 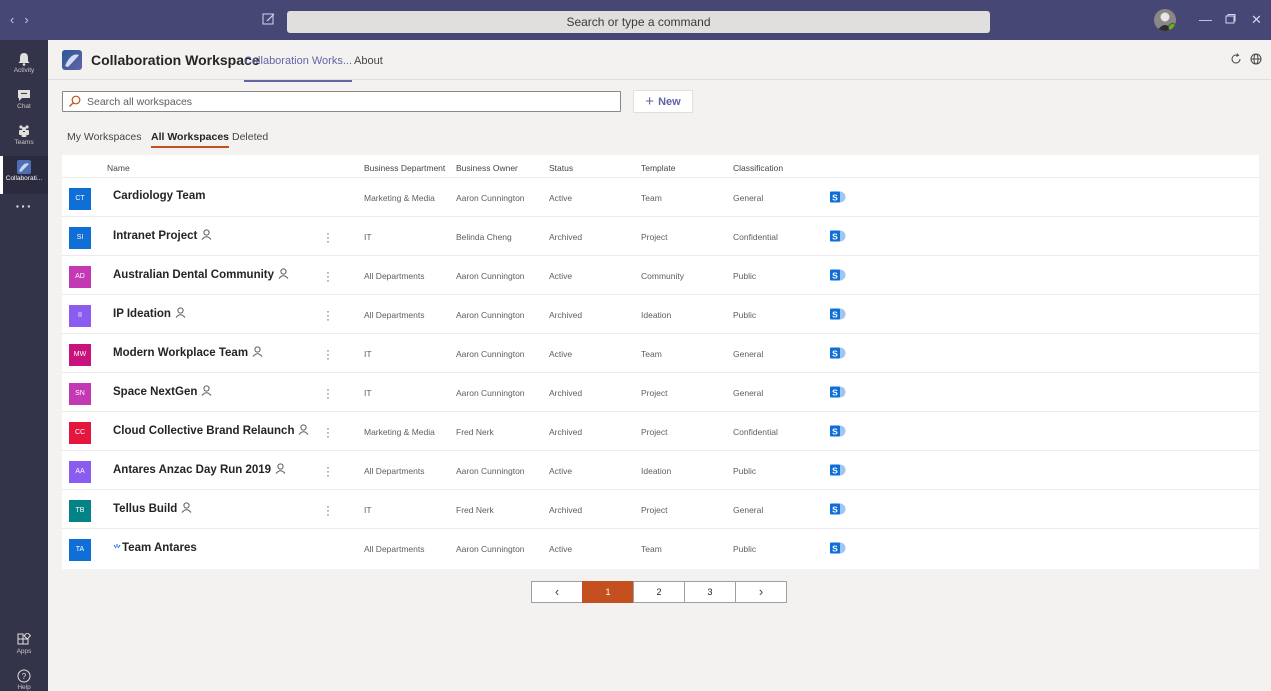 I want to click on workspace-search-input: Search all workspaces, so click(x=341, y=101).